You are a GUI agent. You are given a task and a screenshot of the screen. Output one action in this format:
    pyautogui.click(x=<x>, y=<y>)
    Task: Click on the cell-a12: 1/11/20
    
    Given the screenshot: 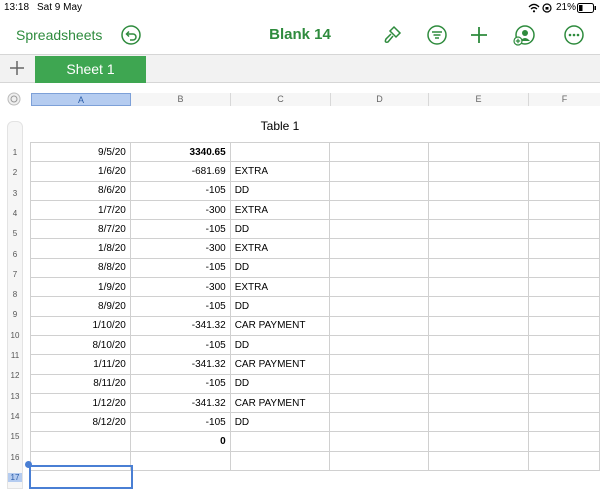 What is the action you would take?
    pyautogui.click(x=80, y=364)
    